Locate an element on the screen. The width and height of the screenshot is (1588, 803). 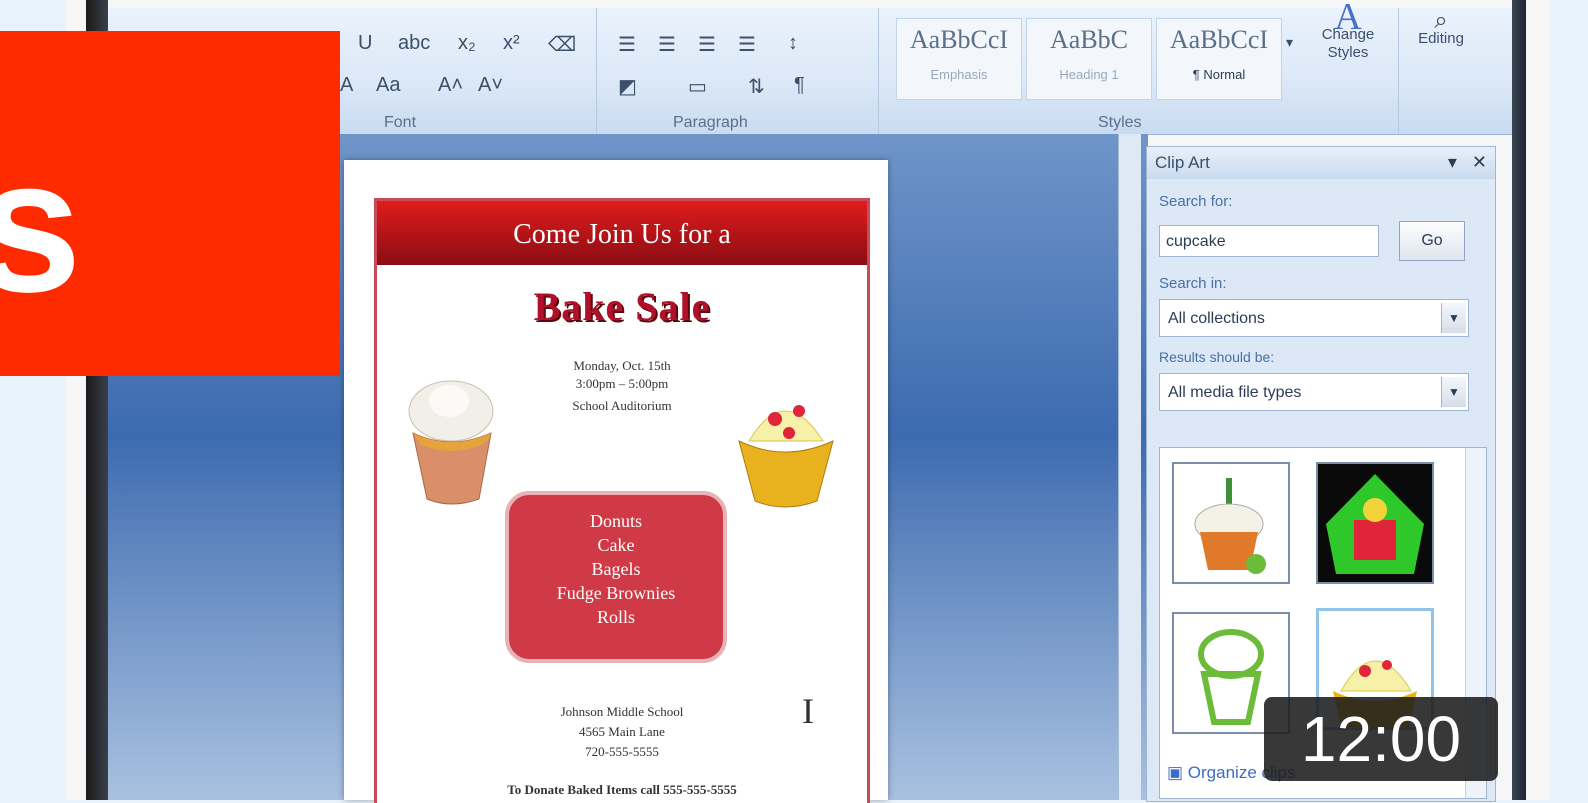
results-label: Results should be: is located at coordinates (1217, 357).